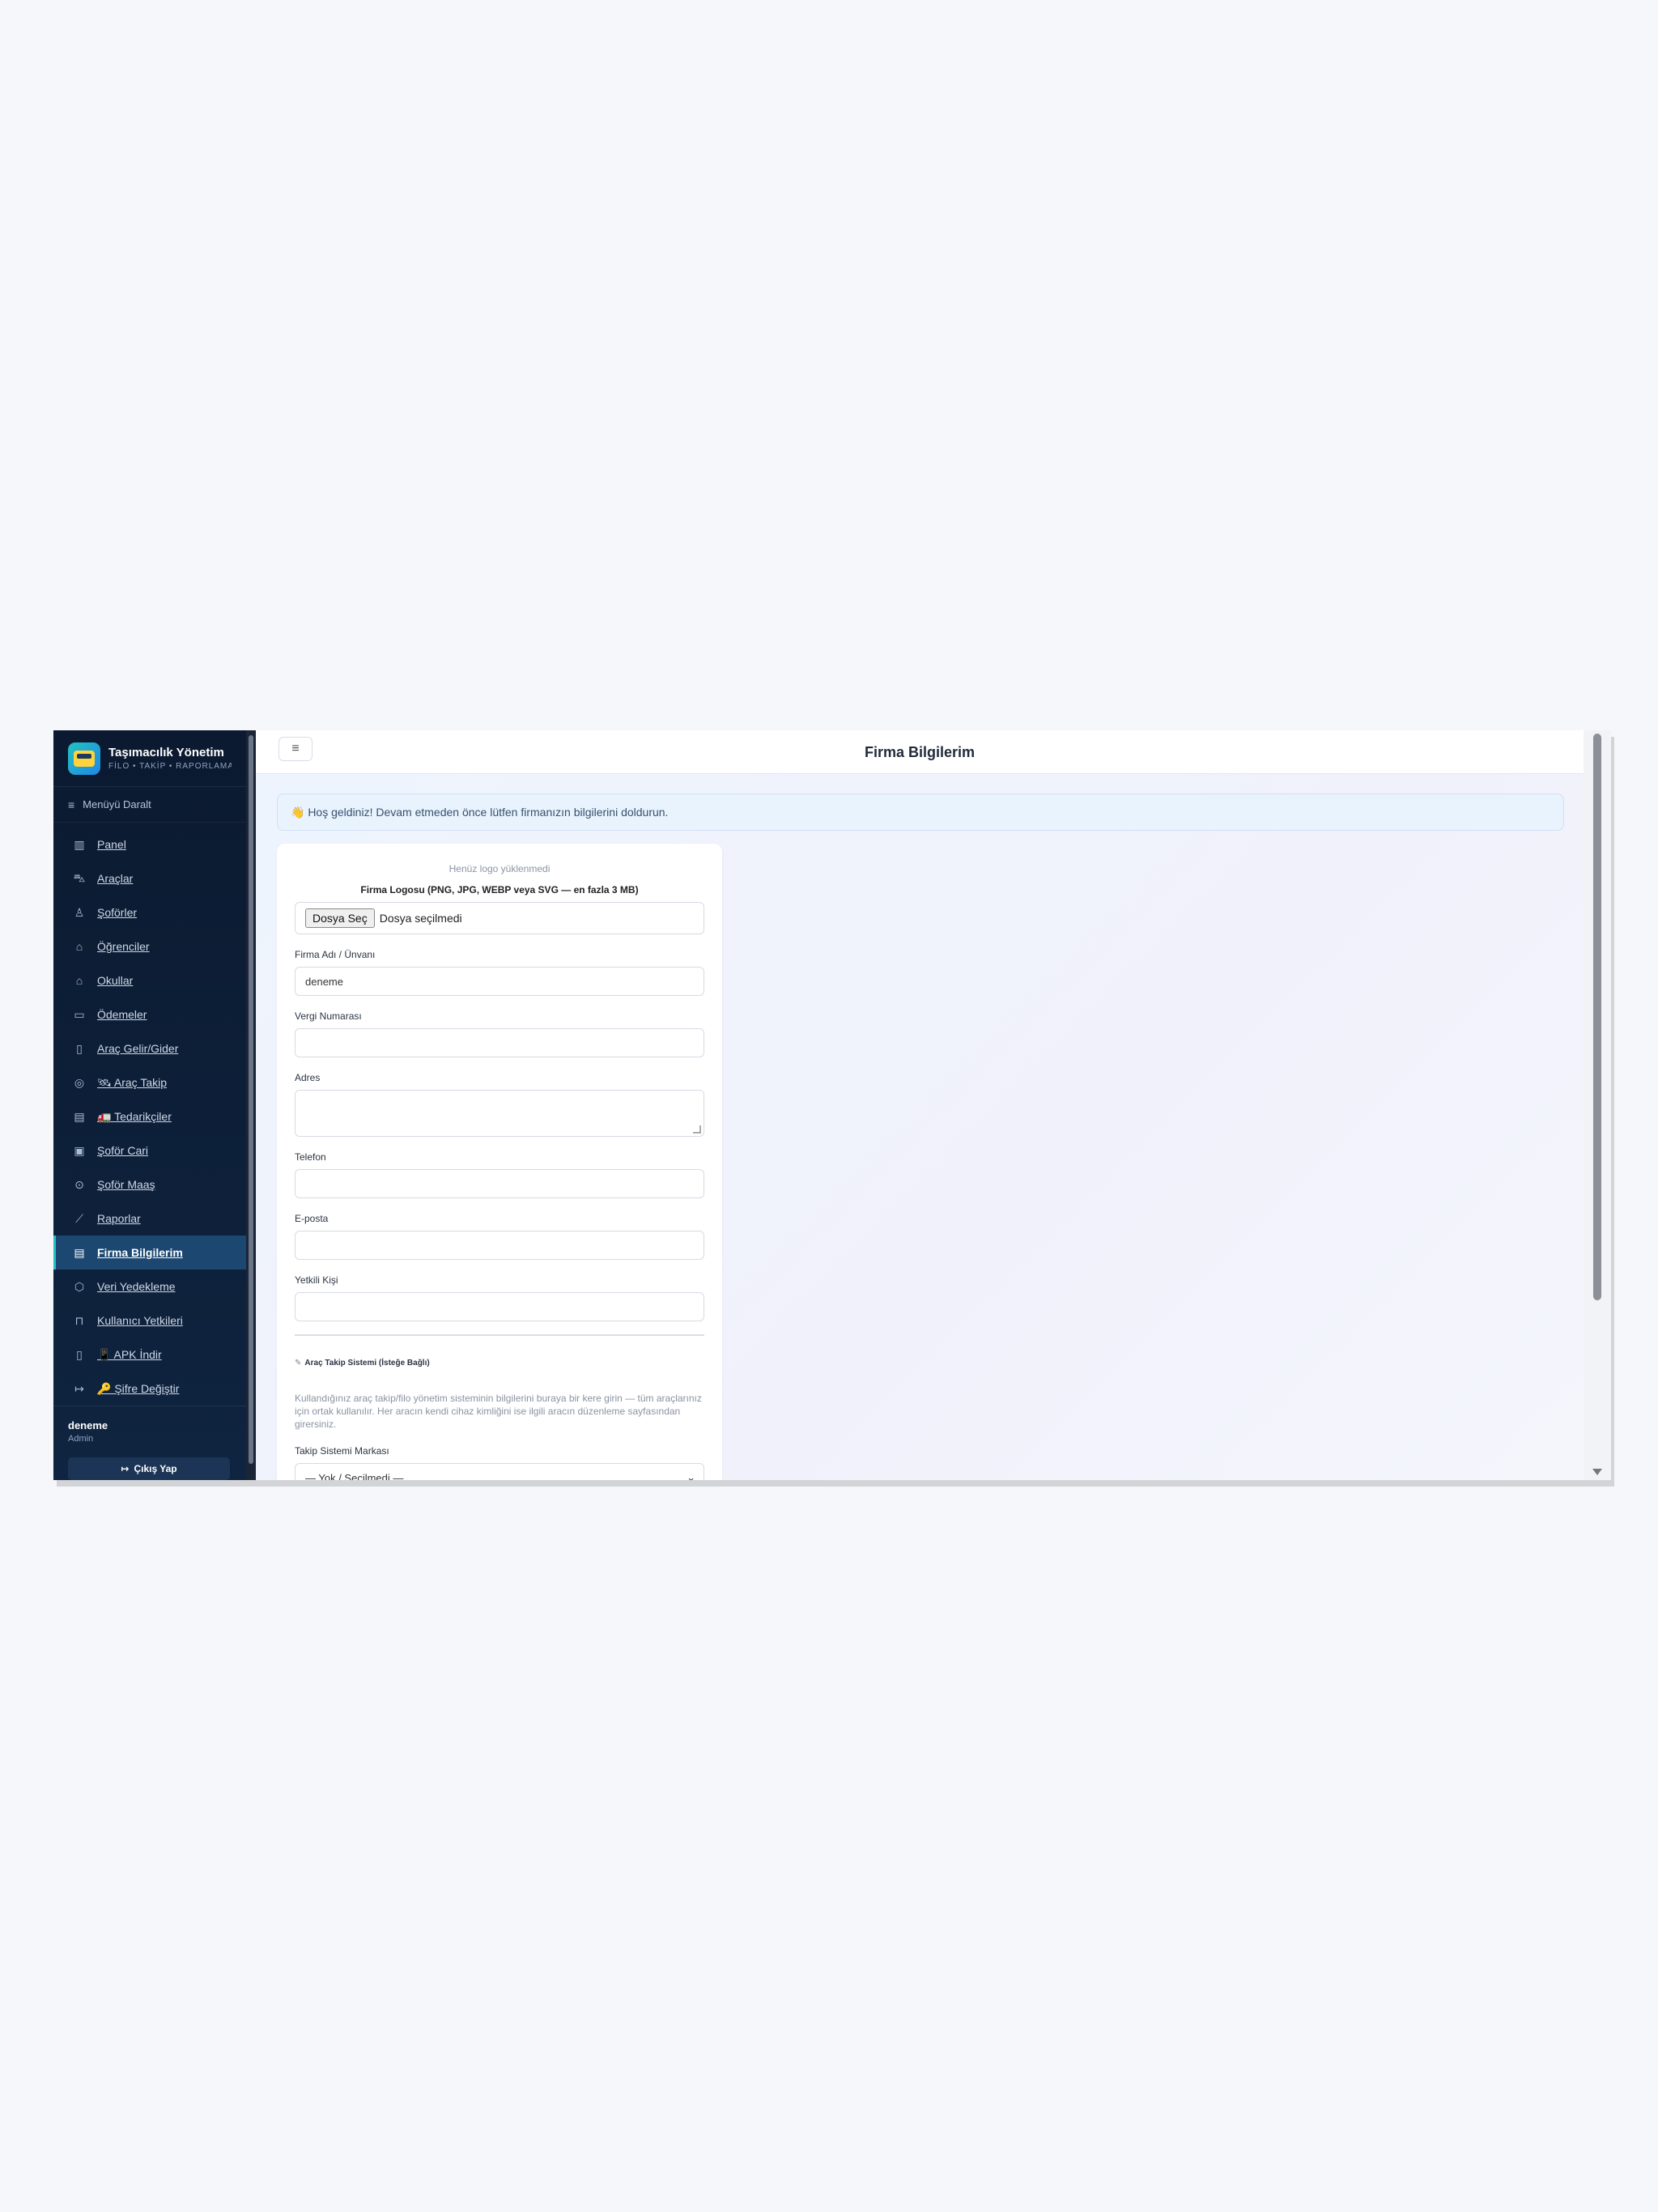 The width and height of the screenshot is (1658, 2212). I want to click on sidebar-item-label: Firma Bilgilerim, so click(140, 1253).